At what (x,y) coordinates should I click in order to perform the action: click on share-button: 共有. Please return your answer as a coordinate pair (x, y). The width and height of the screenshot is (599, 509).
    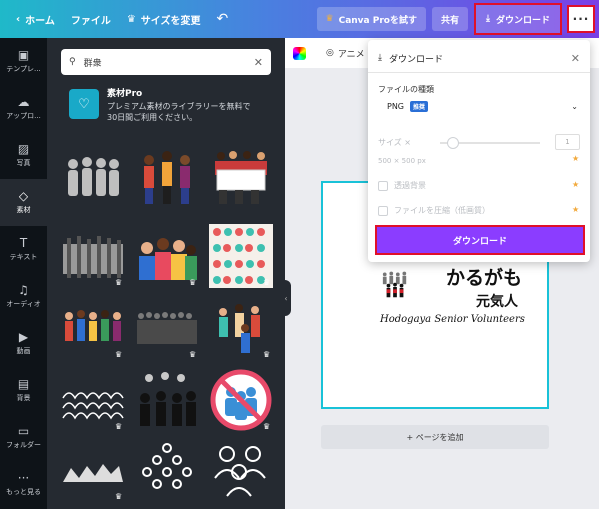
    Looking at the image, I should click on (449, 19).